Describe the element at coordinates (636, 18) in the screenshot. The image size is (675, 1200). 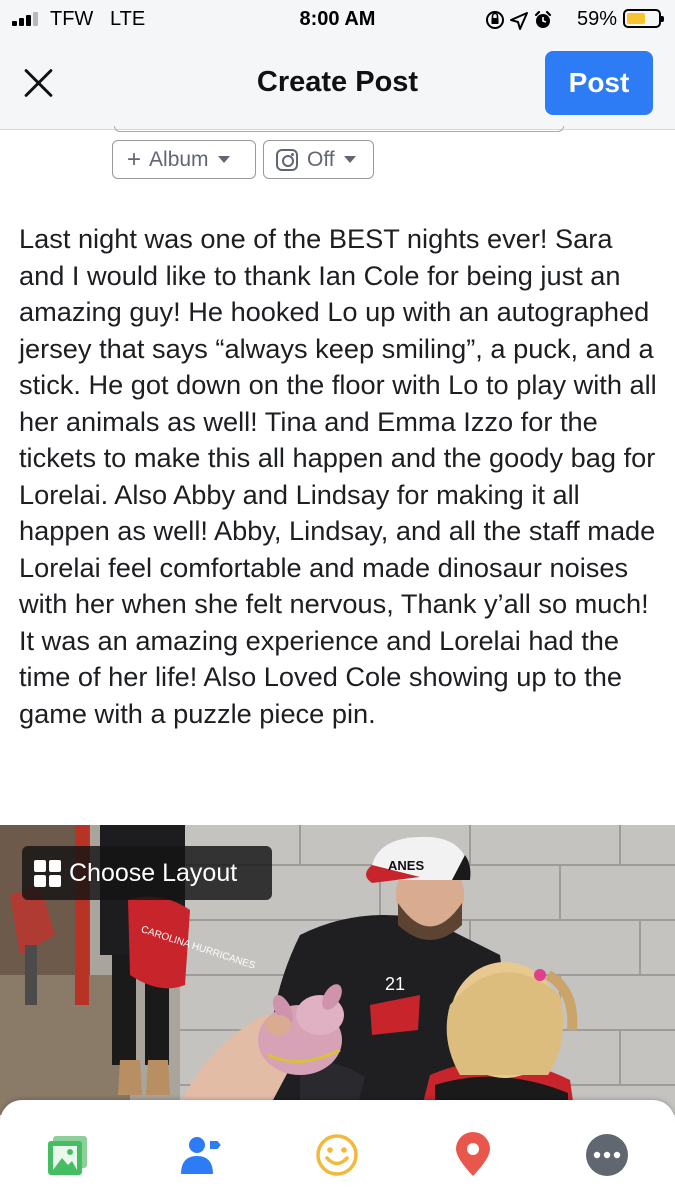
I see `battery-level` at that location.